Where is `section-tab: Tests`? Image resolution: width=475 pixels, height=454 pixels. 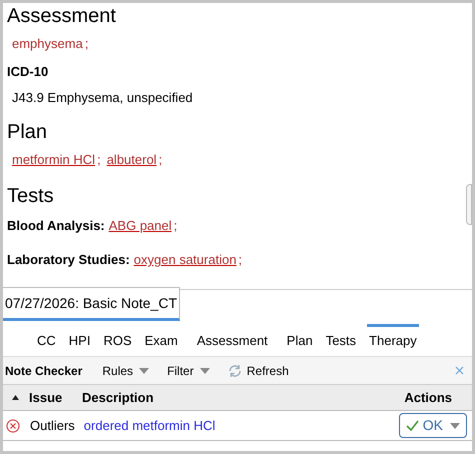 section-tab: Tests is located at coordinates (341, 339).